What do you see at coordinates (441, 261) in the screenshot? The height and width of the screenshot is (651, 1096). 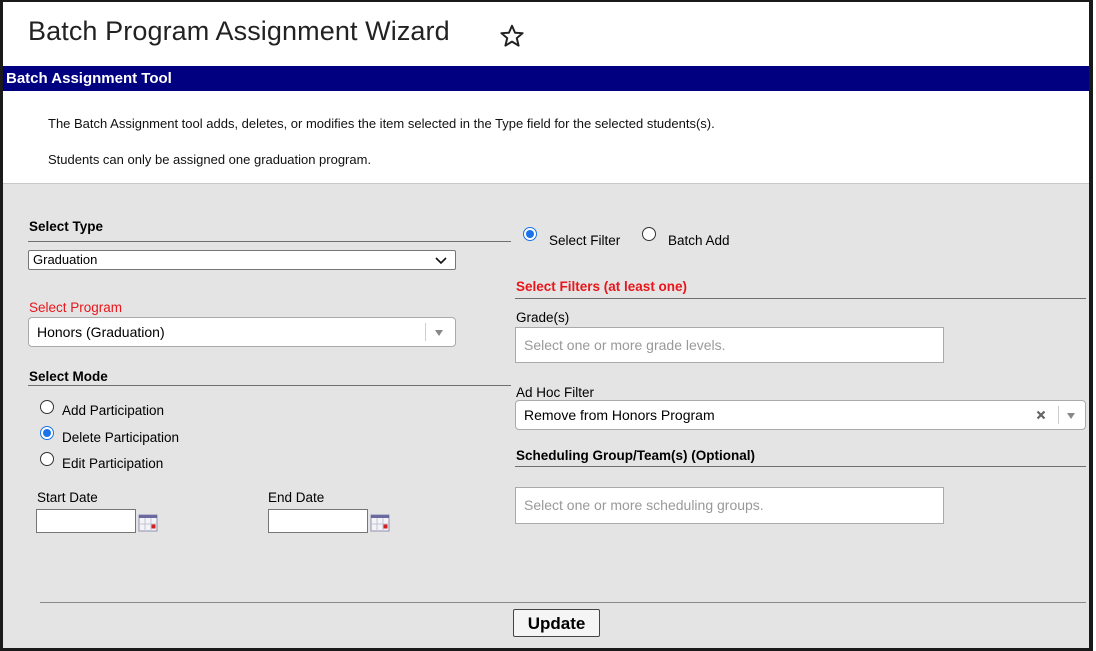 I see `chevron-down-icon` at bounding box center [441, 261].